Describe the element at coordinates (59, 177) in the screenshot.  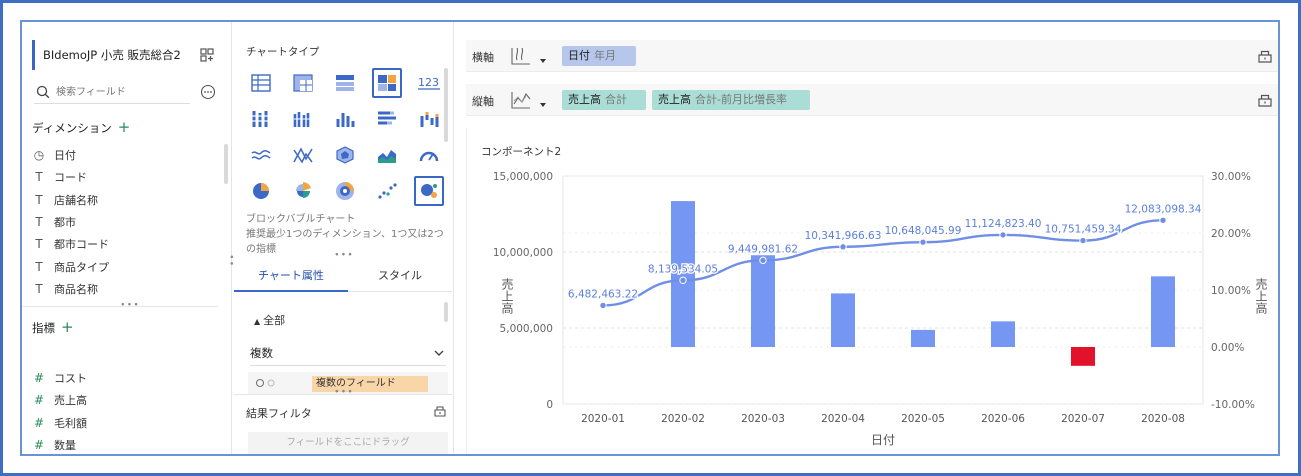
I see `field-item: T コード` at that location.